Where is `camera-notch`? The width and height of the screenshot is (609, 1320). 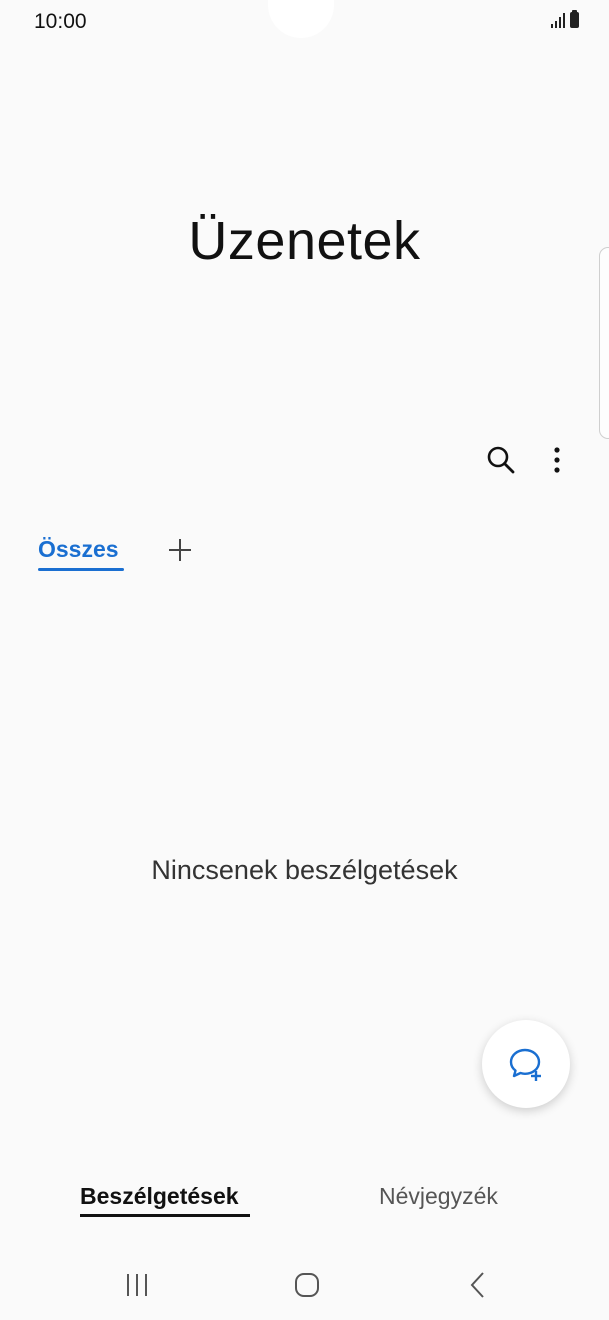
camera-notch is located at coordinates (301, 19).